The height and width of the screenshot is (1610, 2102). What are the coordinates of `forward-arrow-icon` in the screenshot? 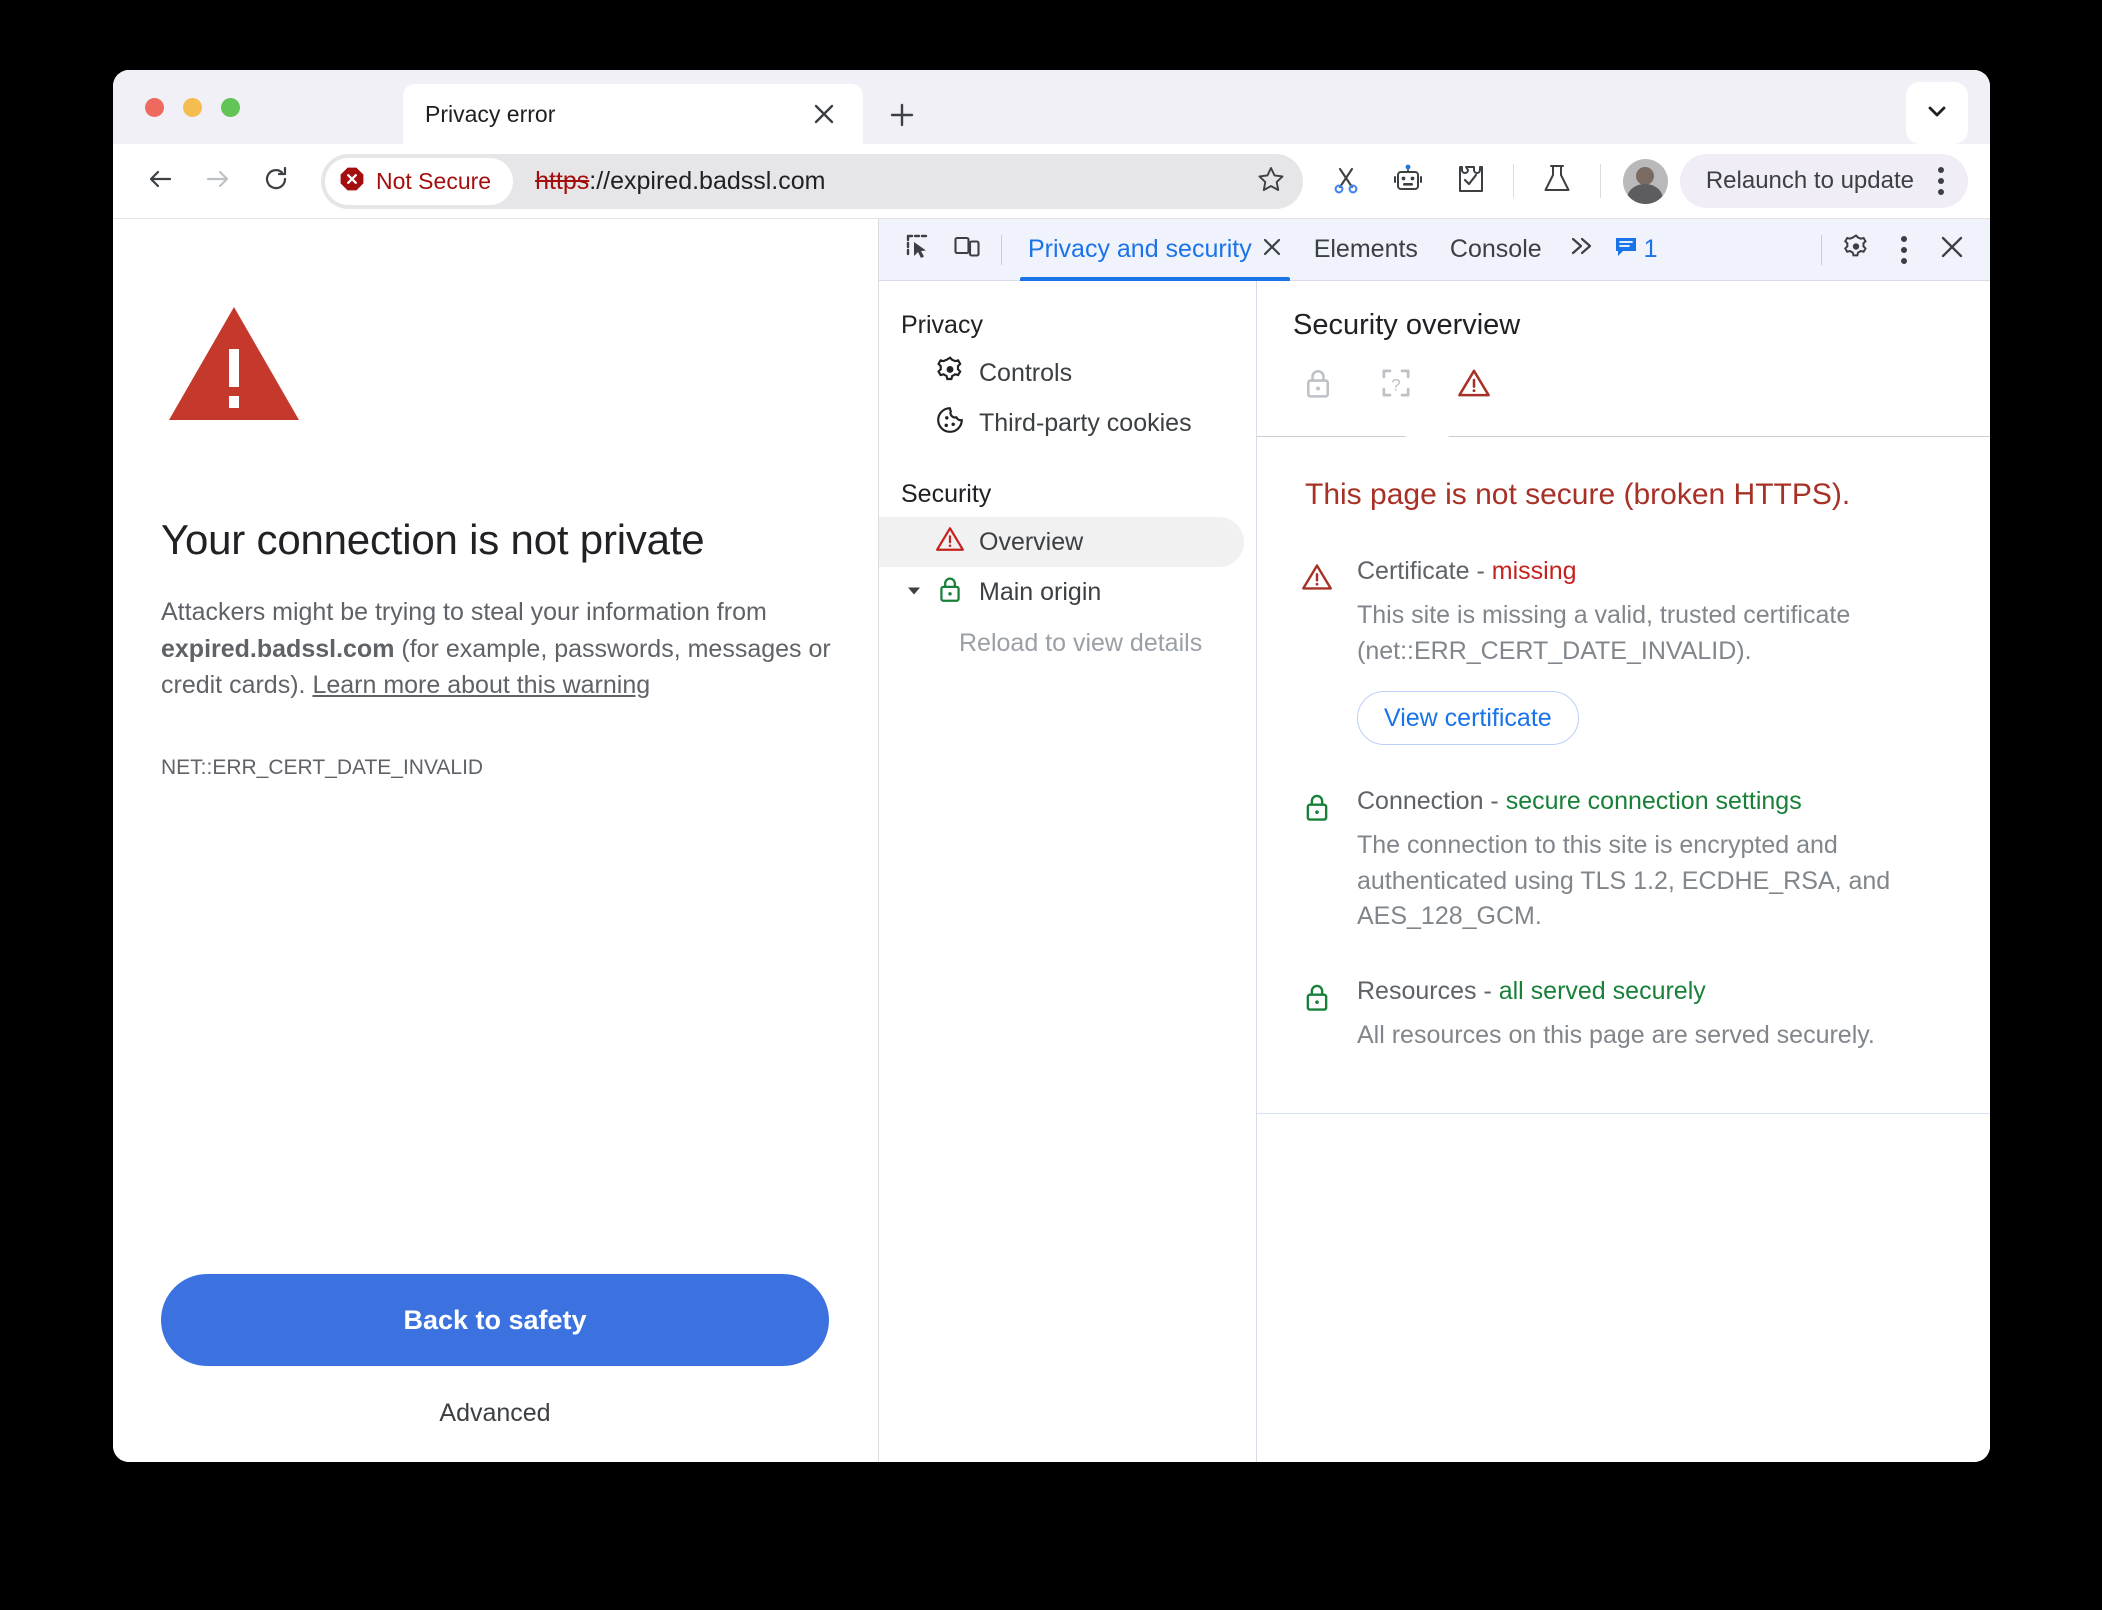 It's located at (218, 181).